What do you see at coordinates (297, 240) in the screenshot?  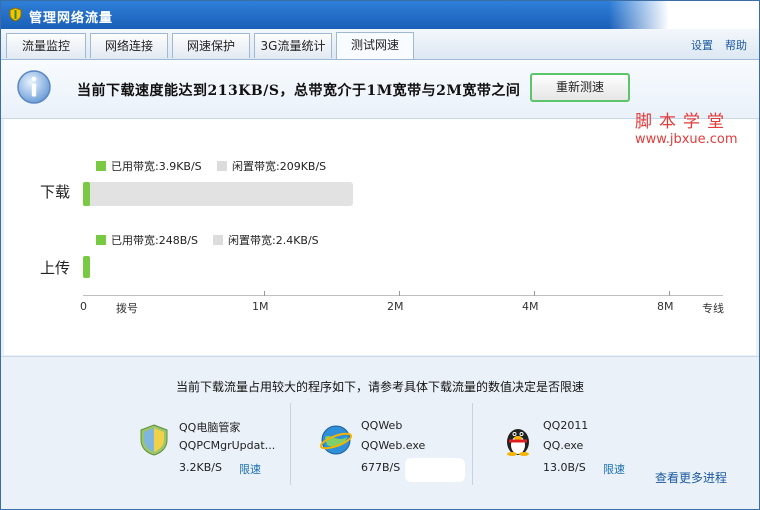 I see `upload-idle-value: 2.4KB/S` at bounding box center [297, 240].